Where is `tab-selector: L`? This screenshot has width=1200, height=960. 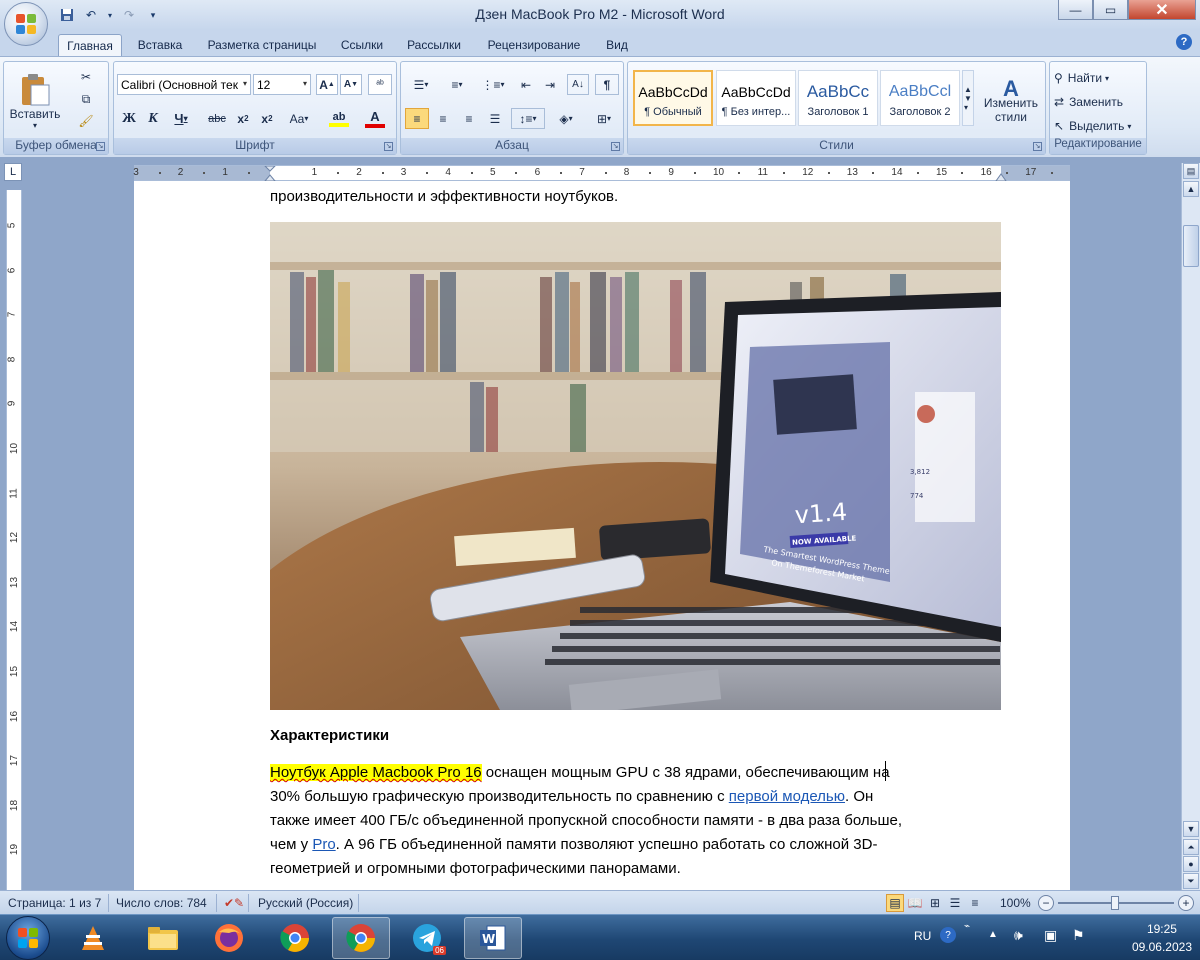
tab-selector: L is located at coordinates (13, 172).